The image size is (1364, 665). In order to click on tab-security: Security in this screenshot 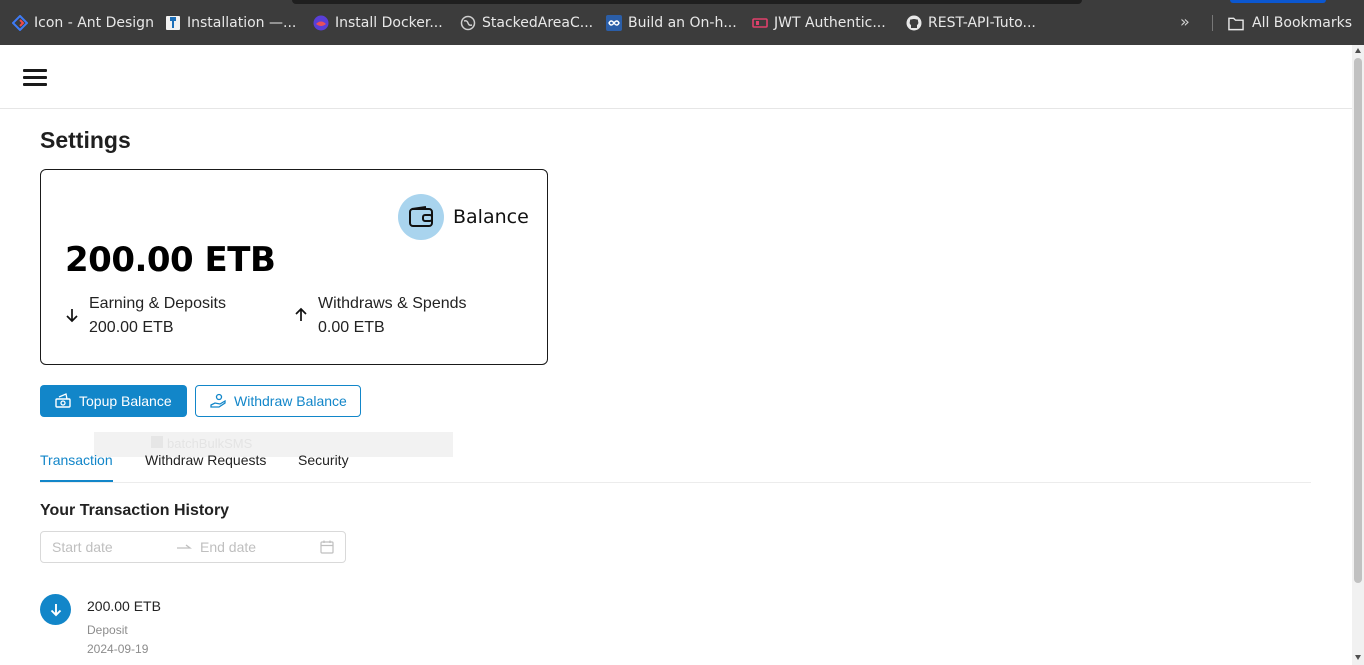, I will do `click(323, 460)`.